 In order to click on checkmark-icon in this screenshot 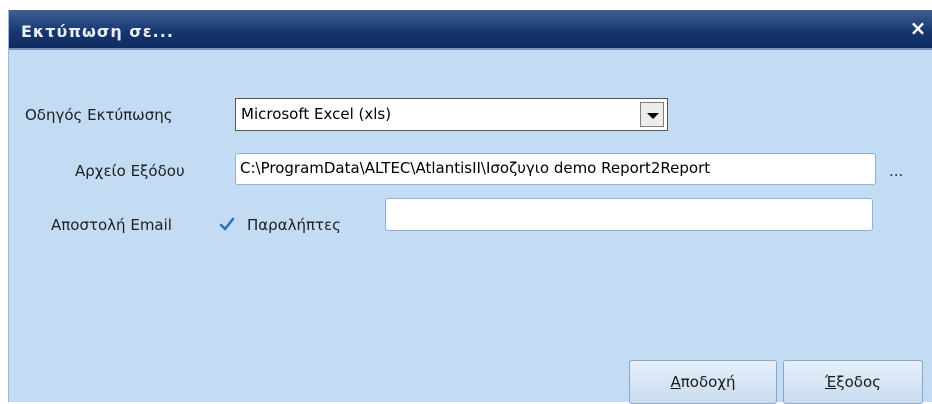, I will do `click(227, 224)`.